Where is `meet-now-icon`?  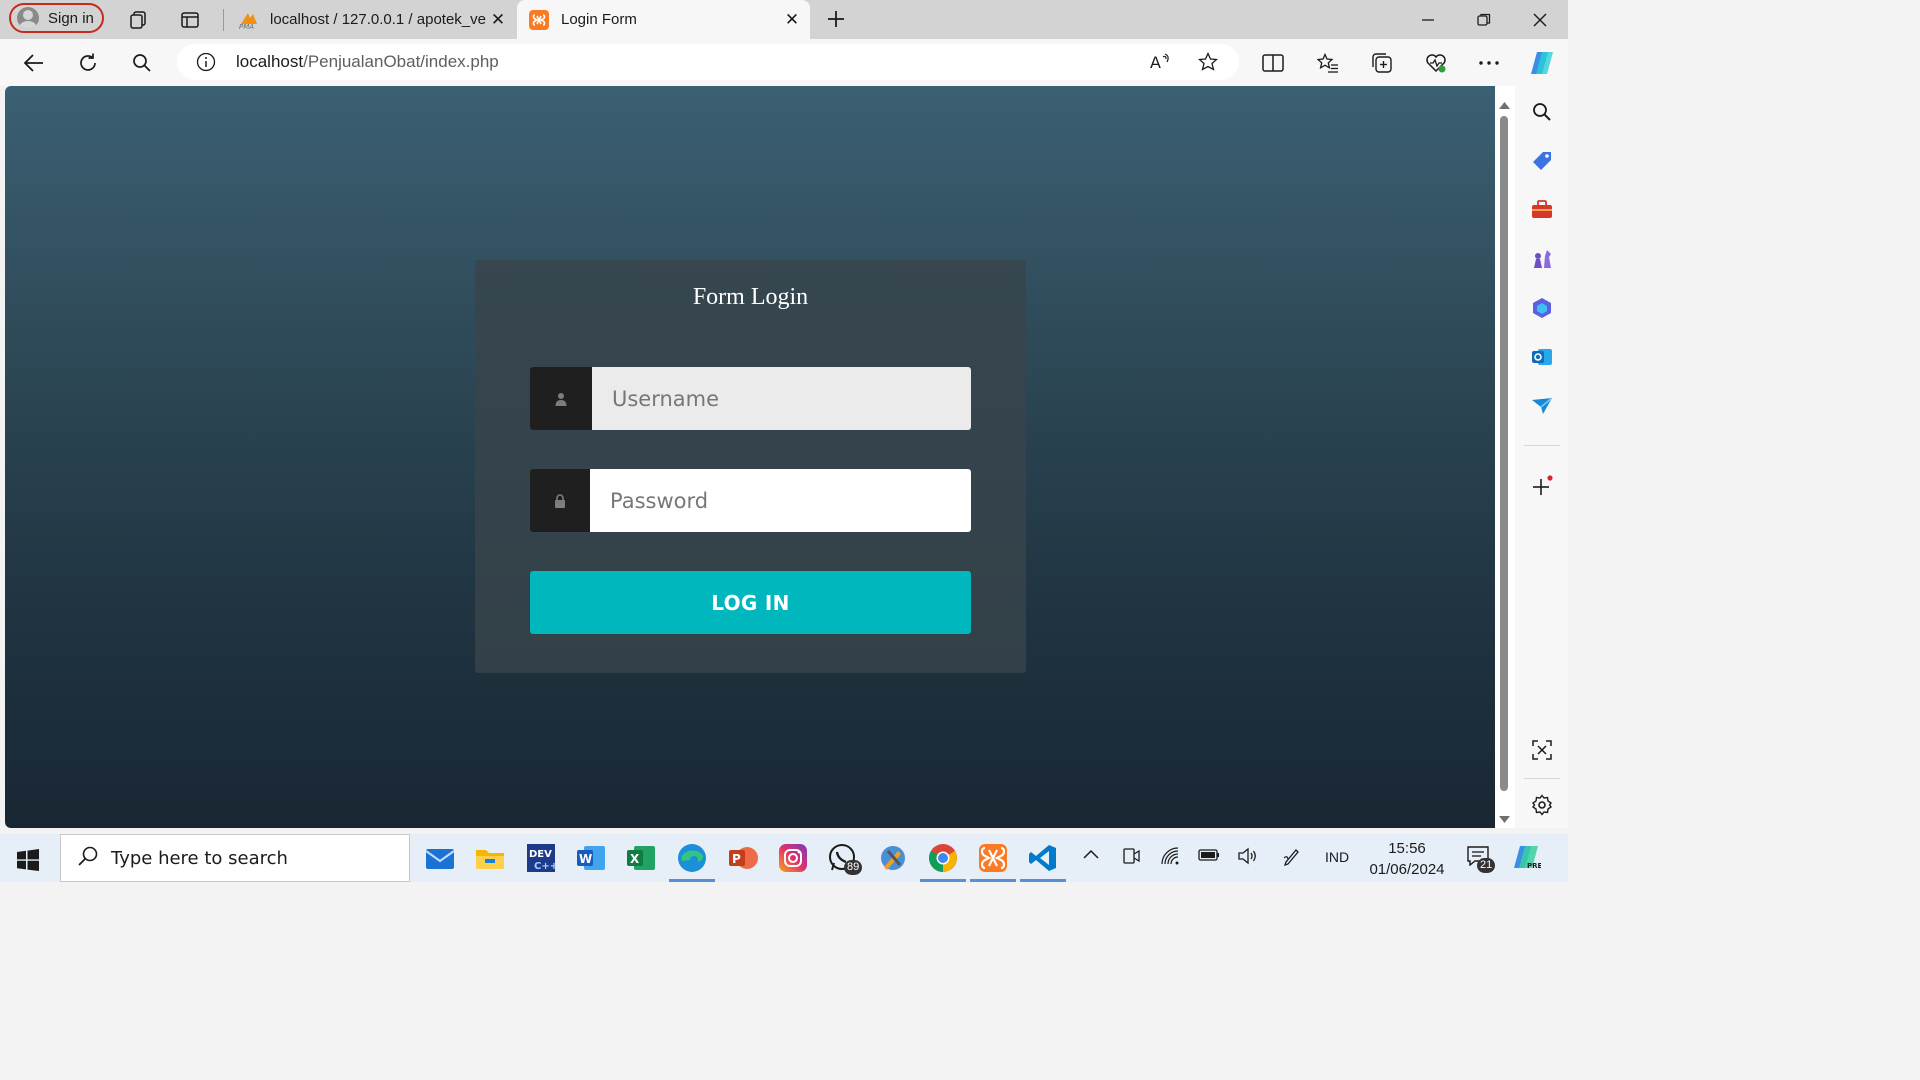
meet-now-icon is located at coordinates (1131, 857).